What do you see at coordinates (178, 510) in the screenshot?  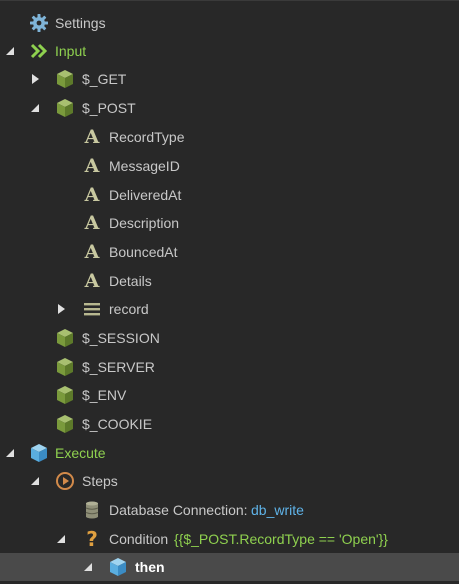 I see `db-connection-label: Database Connection:` at bounding box center [178, 510].